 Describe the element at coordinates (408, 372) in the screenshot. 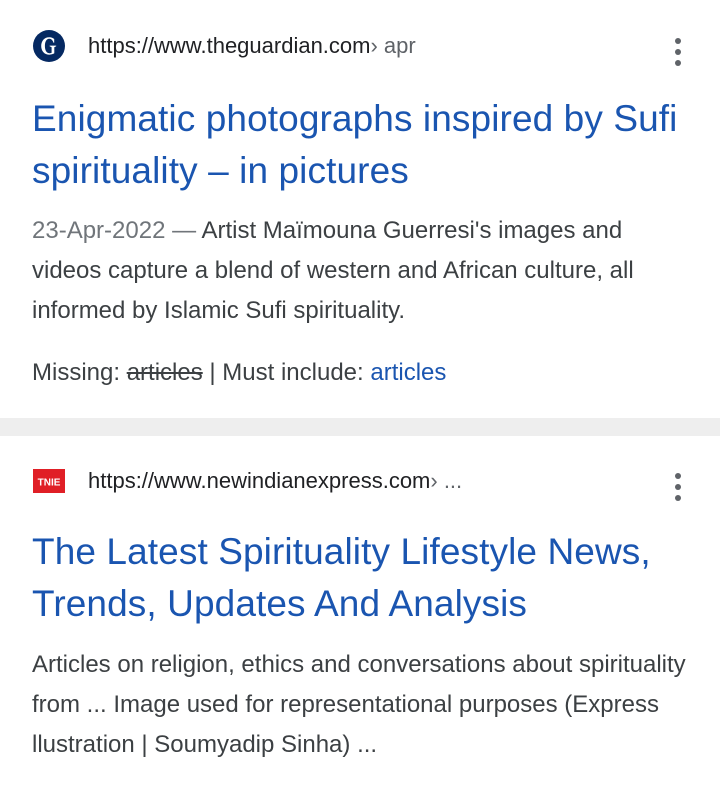

I see `must-include-link: articles` at that location.